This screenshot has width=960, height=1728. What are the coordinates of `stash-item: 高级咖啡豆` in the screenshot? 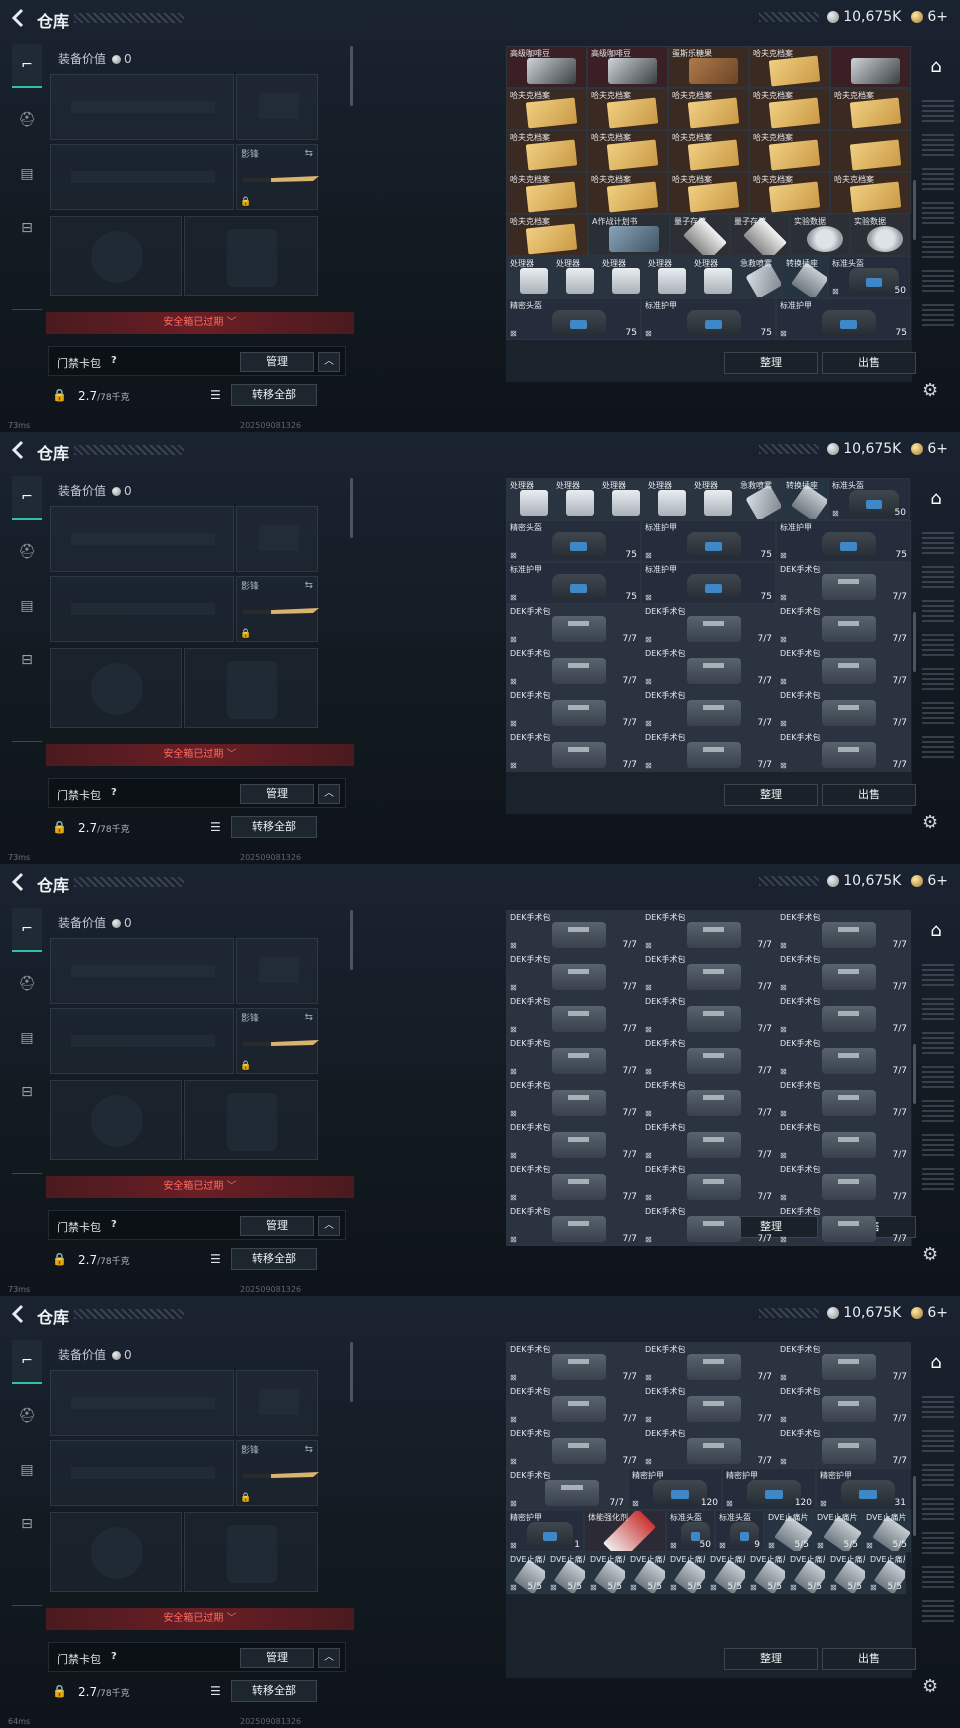 It's located at (627, 67).